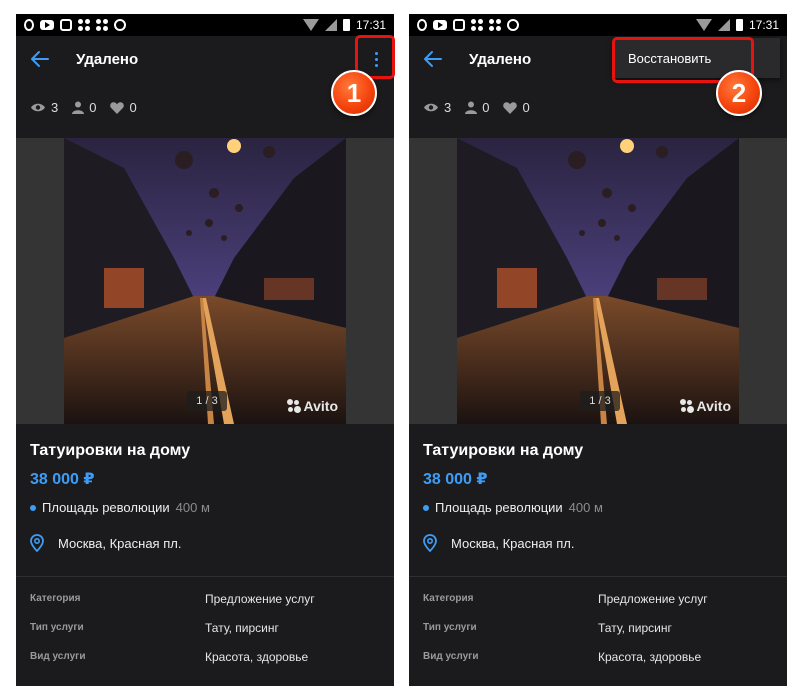 The height and width of the screenshot is (700, 802). I want to click on step-badge-2: 2, so click(739, 93).